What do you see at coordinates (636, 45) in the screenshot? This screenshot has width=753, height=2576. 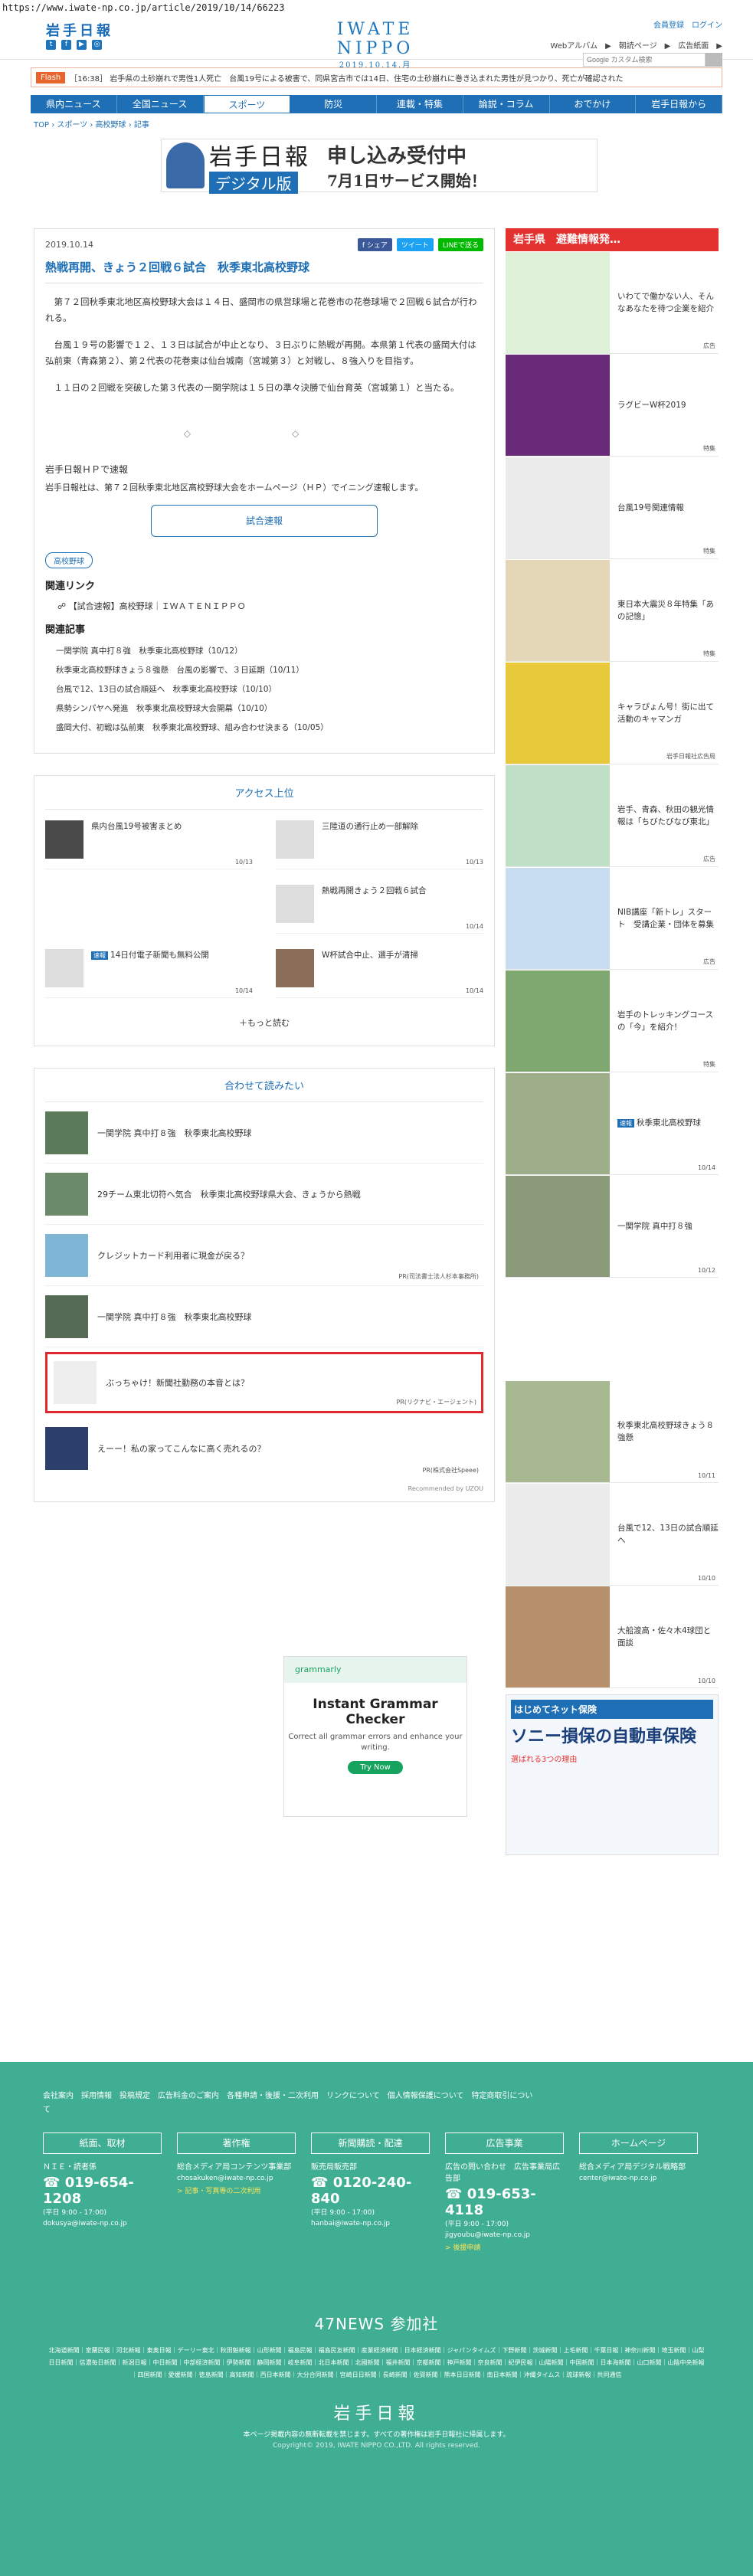 I see `header-links: Webアルバム ▶ 朝読ページ ▶ 広告紙面 ▶` at bounding box center [636, 45].